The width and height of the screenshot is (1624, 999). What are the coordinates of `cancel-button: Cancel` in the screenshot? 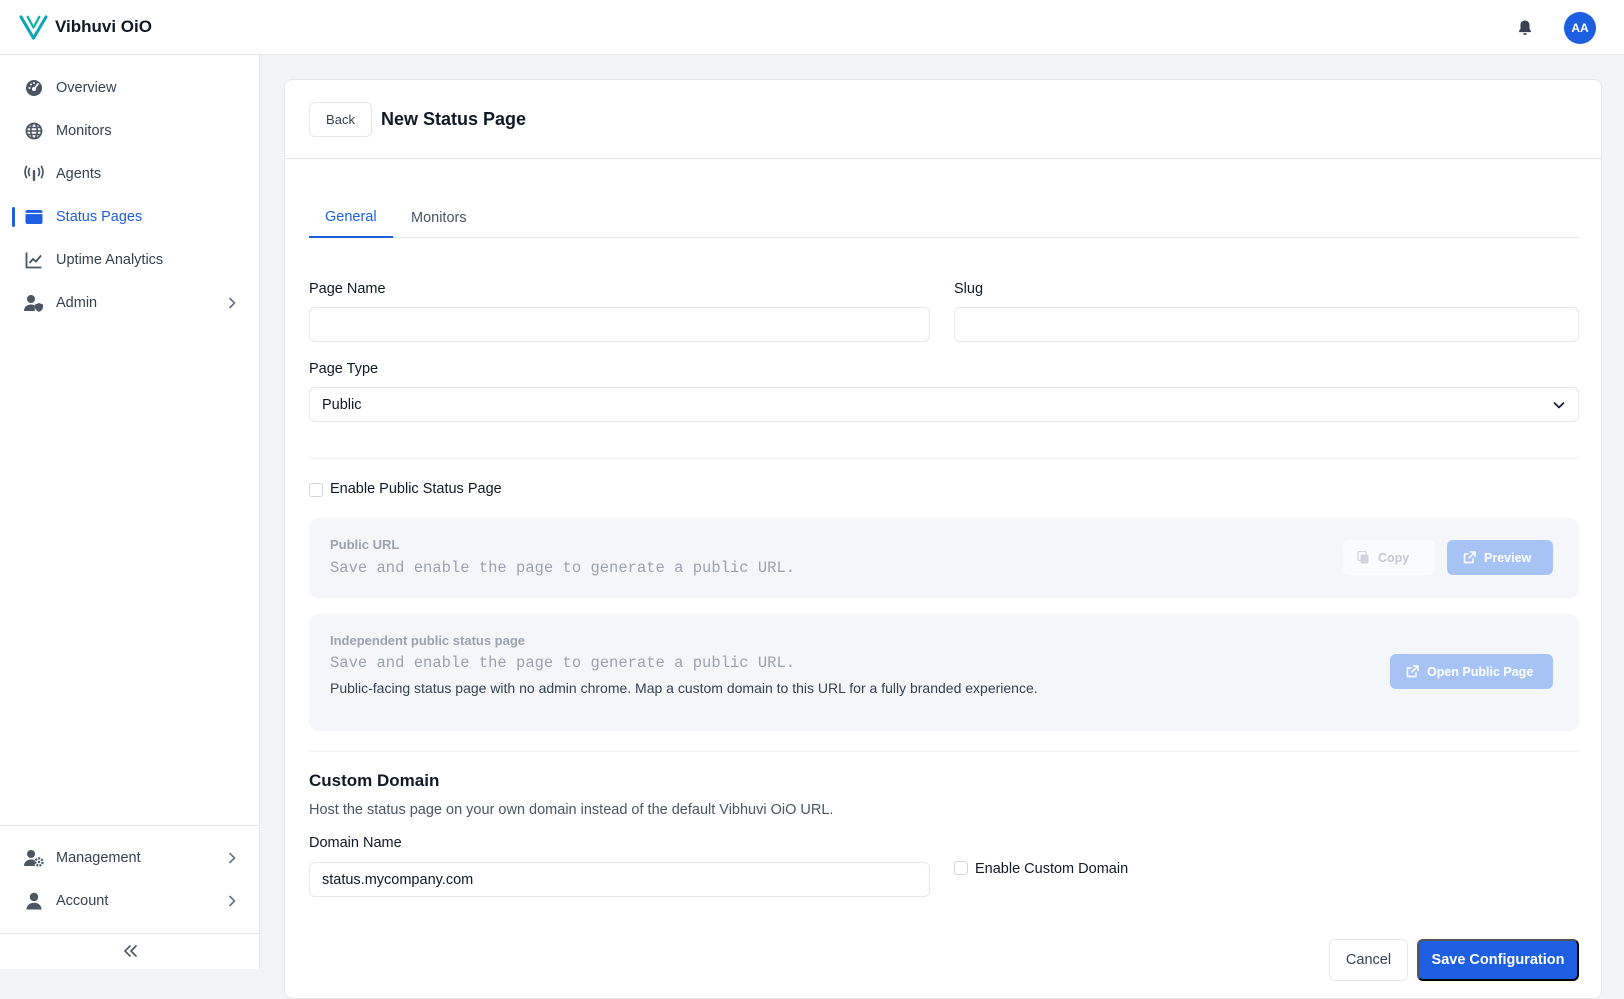 It's located at (1368, 960).